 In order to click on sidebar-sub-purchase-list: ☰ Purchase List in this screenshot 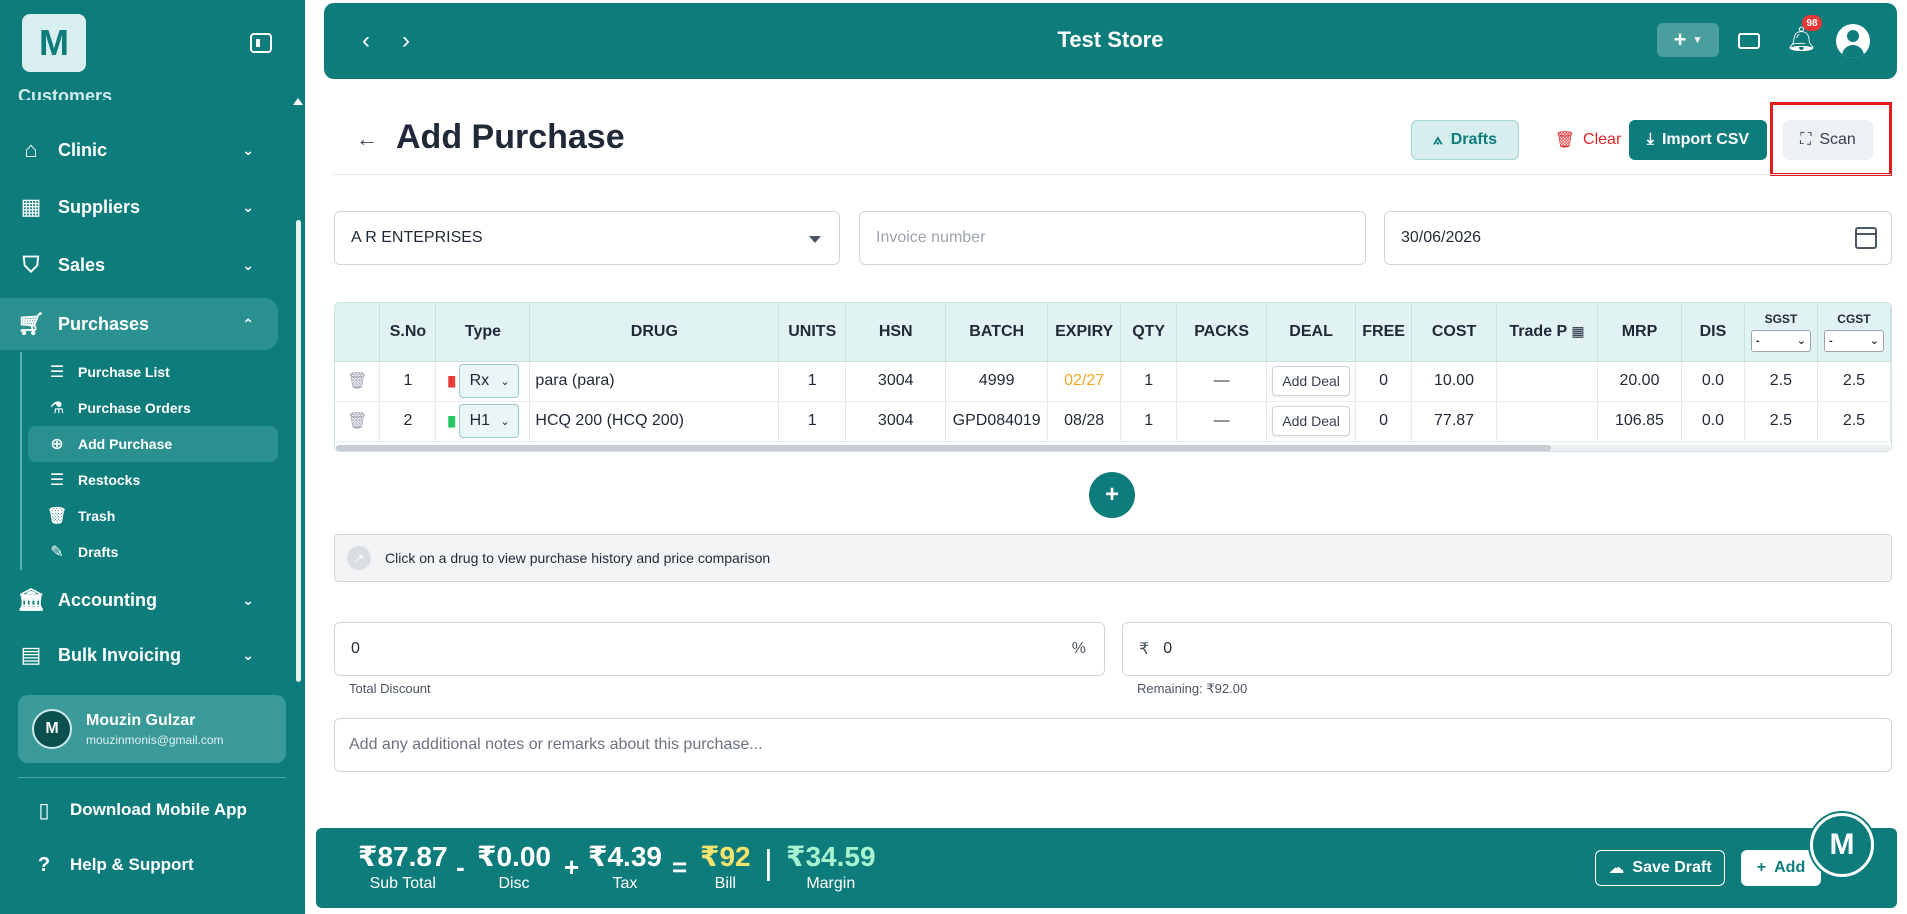, I will do `click(153, 372)`.